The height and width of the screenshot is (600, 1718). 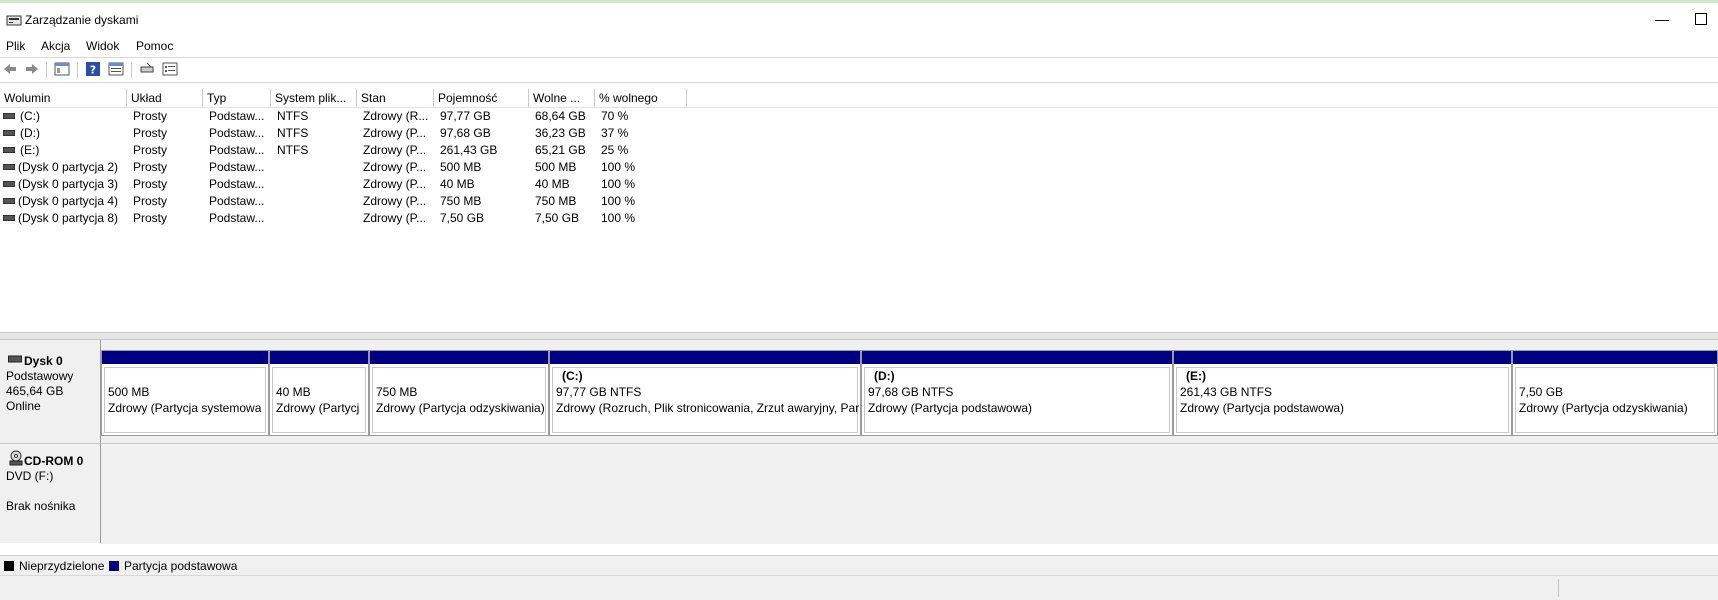 What do you see at coordinates (1662, 20) in the screenshot?
I see `minimize-button: —` at bounding box center [1662, 20].